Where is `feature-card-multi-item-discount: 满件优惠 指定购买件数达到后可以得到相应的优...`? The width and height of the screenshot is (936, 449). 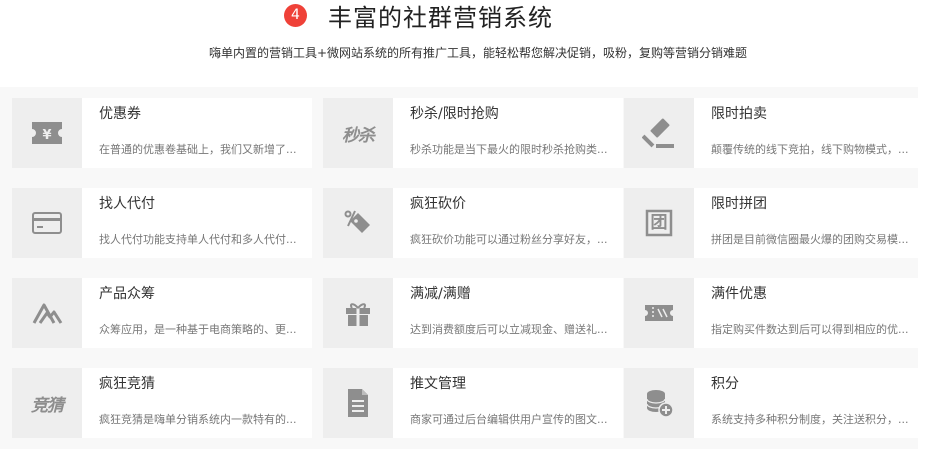
feature-card-multi-item-discount: 满件优惠 指定购买件数达到后可以得到相应的优... is located at coordinates (771, 313).